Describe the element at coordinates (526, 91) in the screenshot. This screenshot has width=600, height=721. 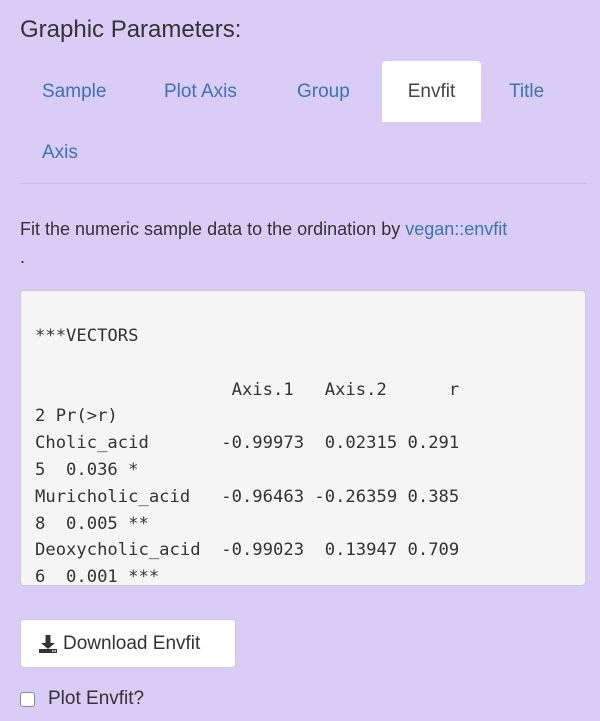
I see `tab-title: Title` at that location.